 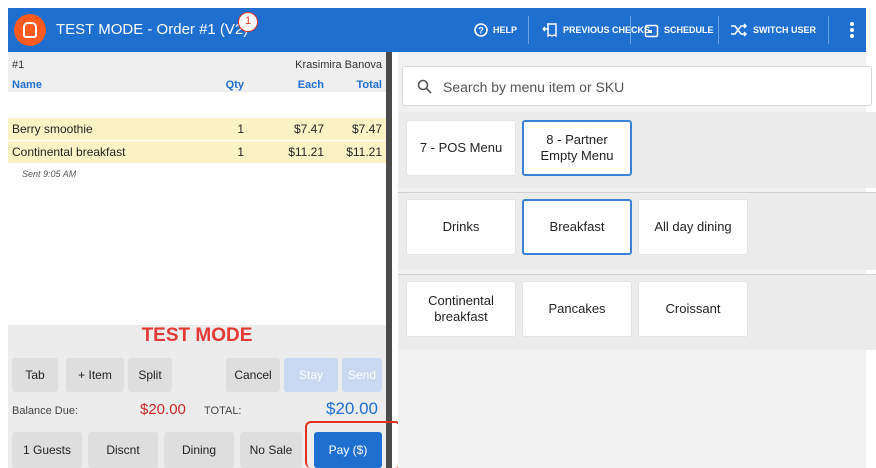 I want to click on discount-button: Discnt, so click(x=123, y=450).